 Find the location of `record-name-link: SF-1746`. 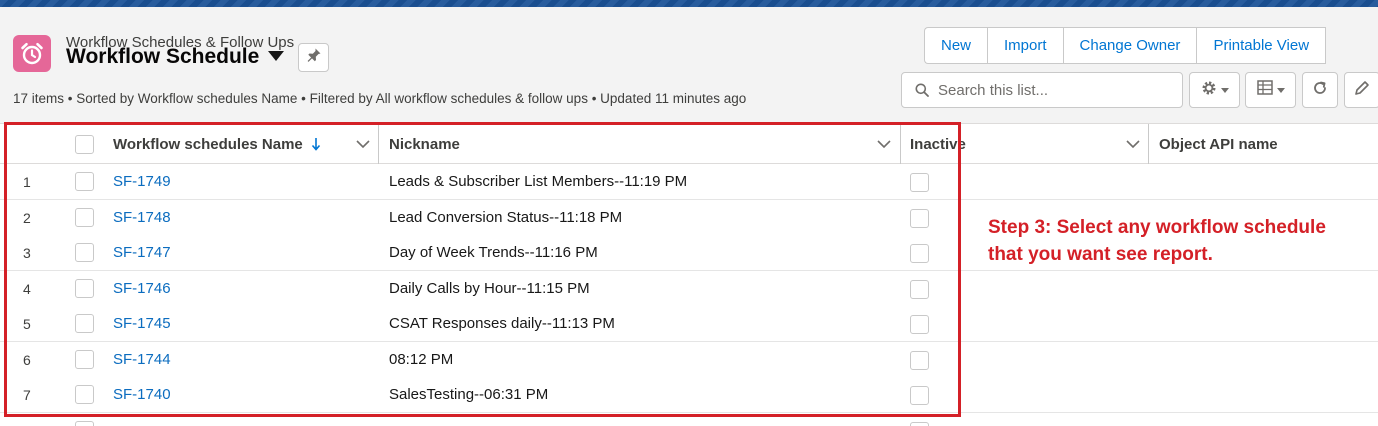

record-name-link: SF-1746 is located at coordinates (142, 288).